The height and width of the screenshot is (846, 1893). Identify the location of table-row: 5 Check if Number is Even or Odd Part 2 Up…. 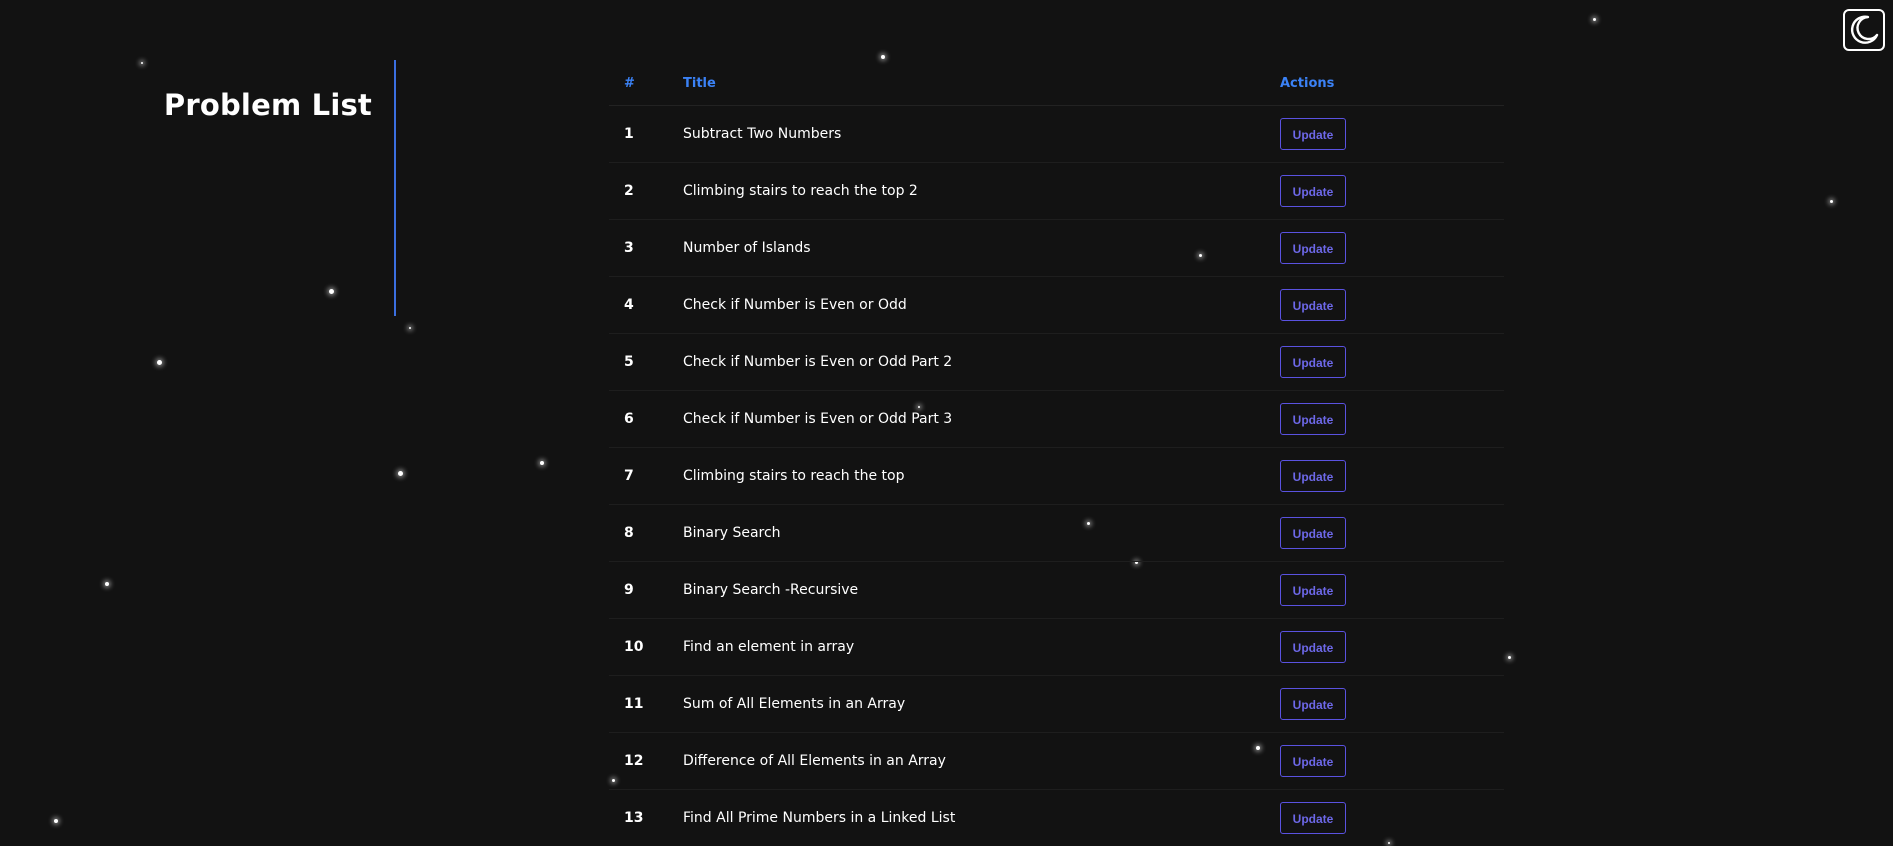
(1056, 362).